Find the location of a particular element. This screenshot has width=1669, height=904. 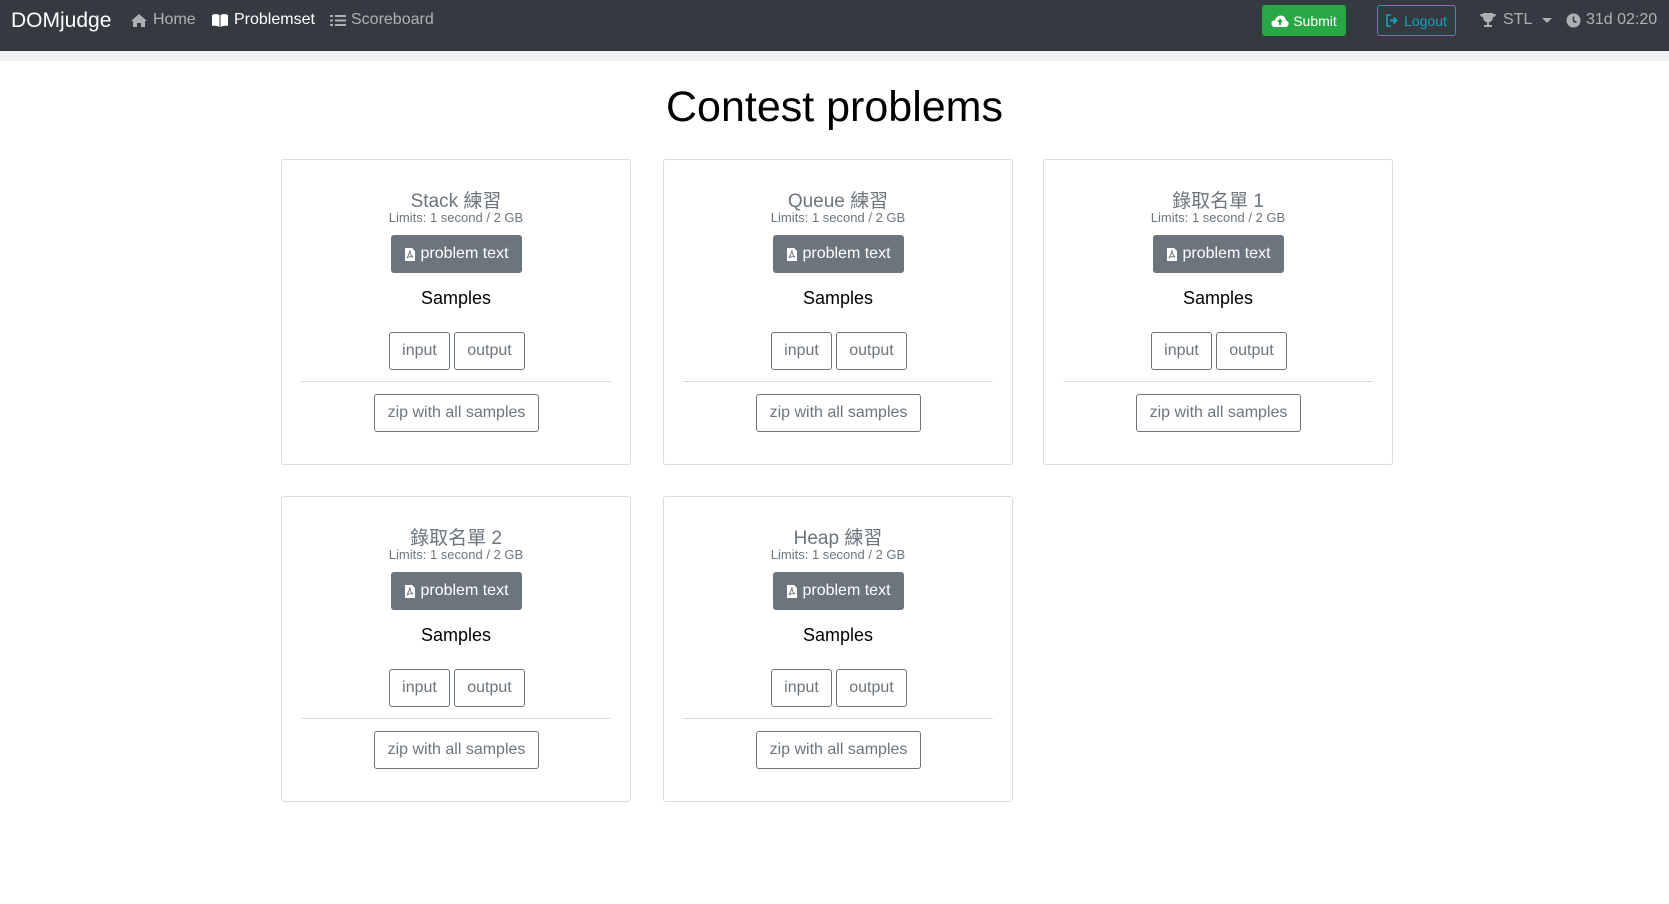

time-left: 31d 02:20 is located at coordinates (1622, 19).